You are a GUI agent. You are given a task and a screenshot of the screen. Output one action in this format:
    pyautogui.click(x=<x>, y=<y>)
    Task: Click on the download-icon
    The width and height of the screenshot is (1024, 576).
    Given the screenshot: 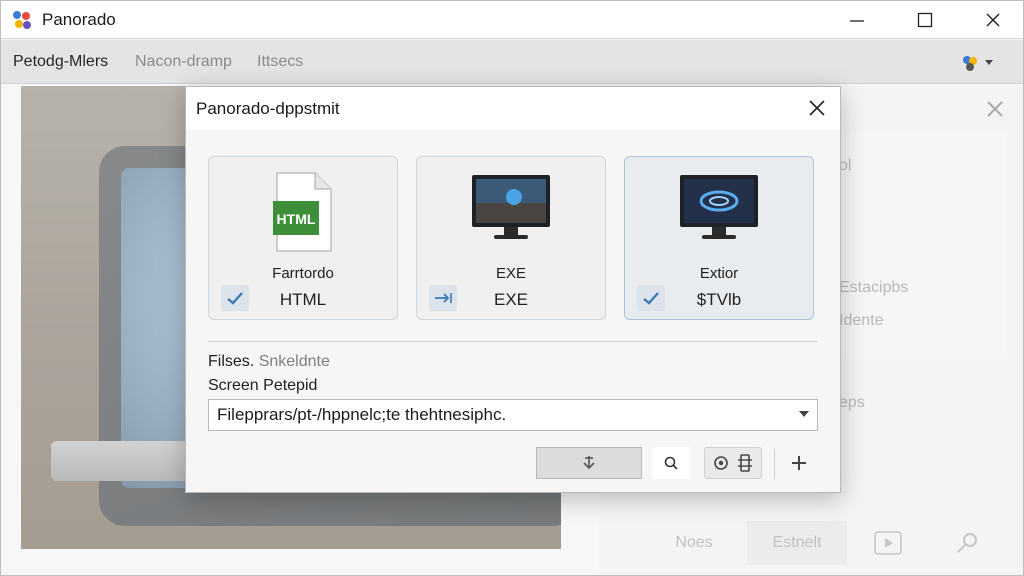 What is the action you would take?
    pyautogui.click(x=589, y=463)
    